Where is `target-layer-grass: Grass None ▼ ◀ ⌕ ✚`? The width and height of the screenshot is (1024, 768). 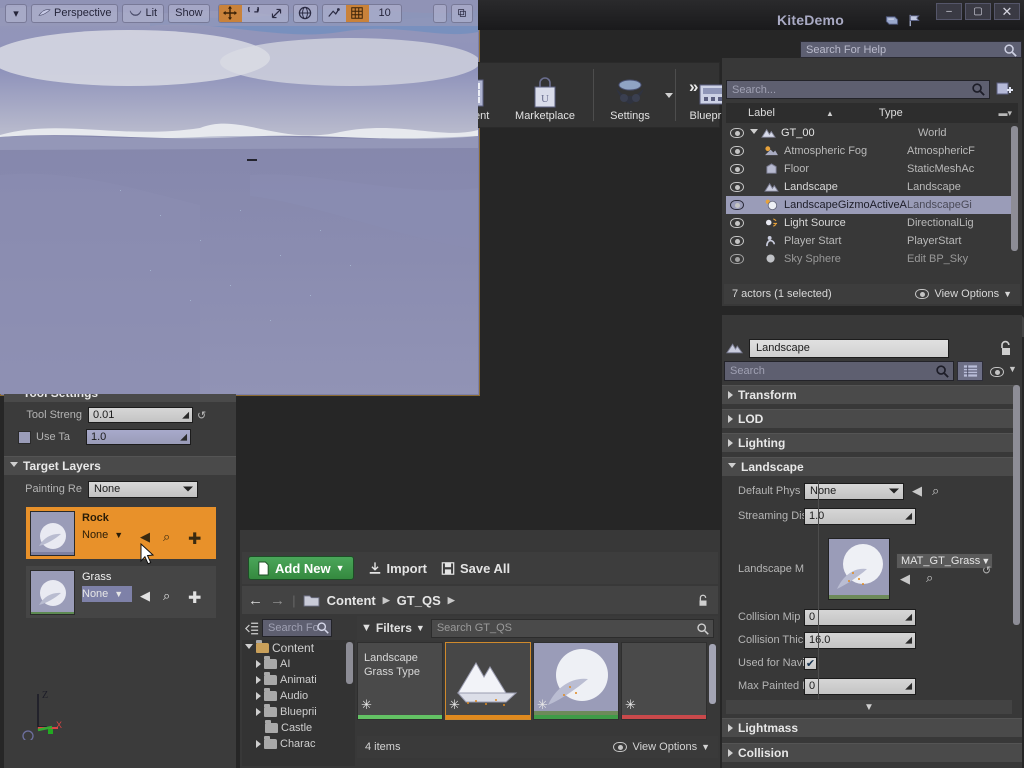
target-layer-grass: Grass None ▼ ◀ ⌕ ✚ is located at coordinates (121, 592).